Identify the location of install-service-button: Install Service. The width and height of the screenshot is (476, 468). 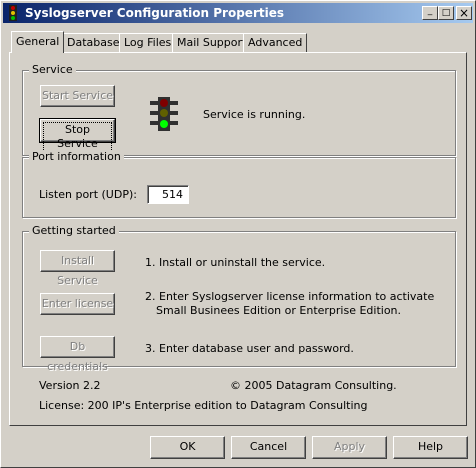
(77, 268).